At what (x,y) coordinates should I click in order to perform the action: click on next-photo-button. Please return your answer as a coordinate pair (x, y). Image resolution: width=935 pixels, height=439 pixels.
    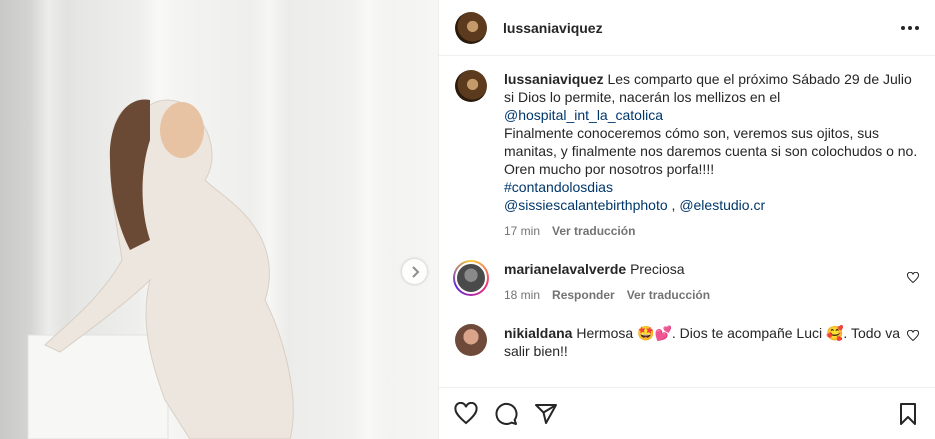
    Looking at the image, I should click on (414, 271).